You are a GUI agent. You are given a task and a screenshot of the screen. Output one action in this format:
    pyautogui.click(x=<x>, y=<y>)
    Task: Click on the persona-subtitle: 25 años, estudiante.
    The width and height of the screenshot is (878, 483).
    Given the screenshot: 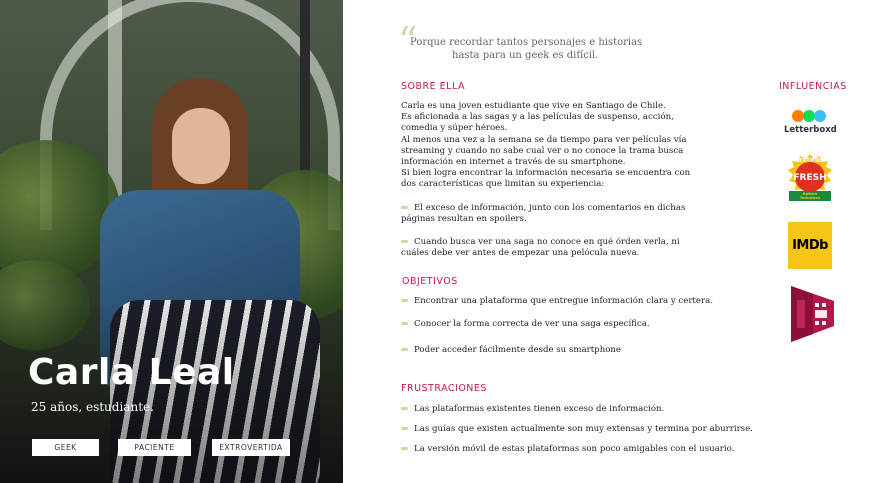 What is the action you would take?
    pyautogui.click(x=92, y=407)
    